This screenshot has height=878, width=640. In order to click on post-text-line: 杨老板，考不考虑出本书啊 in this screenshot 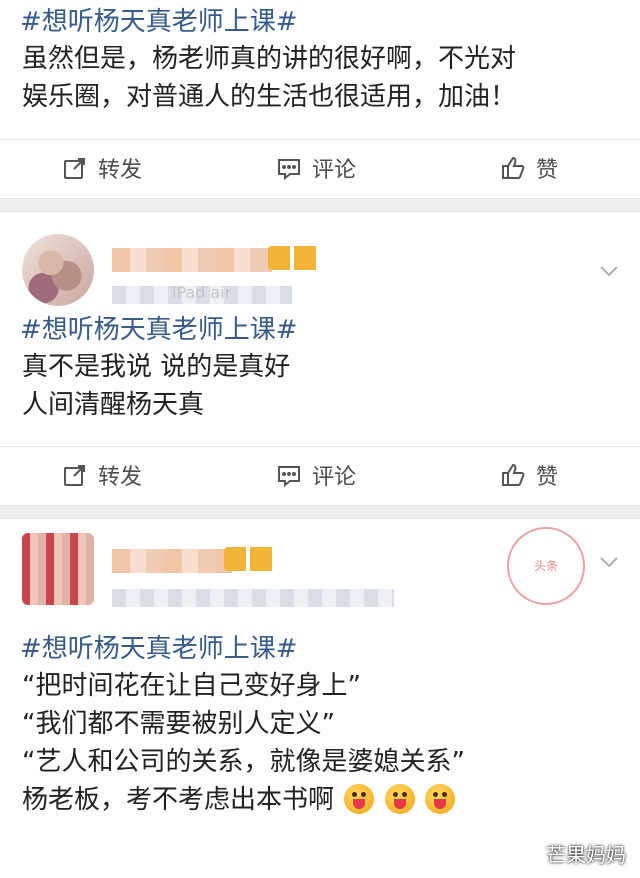, I will do `click(178, 800)`.